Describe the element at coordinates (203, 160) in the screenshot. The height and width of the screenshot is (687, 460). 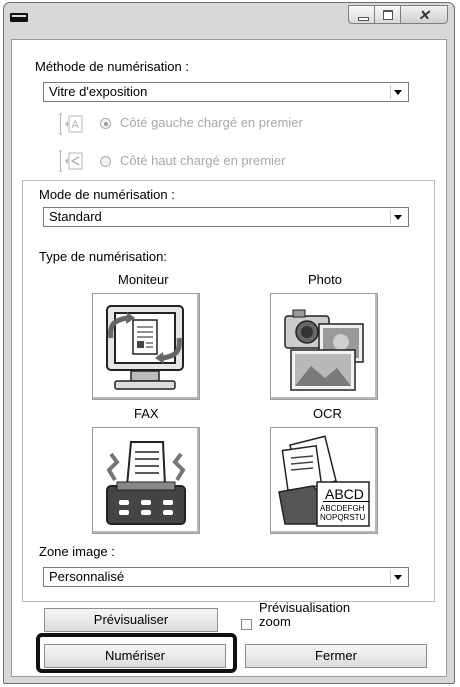
I see `top-side-first-label: Côté haut chargé en premier` at that location.